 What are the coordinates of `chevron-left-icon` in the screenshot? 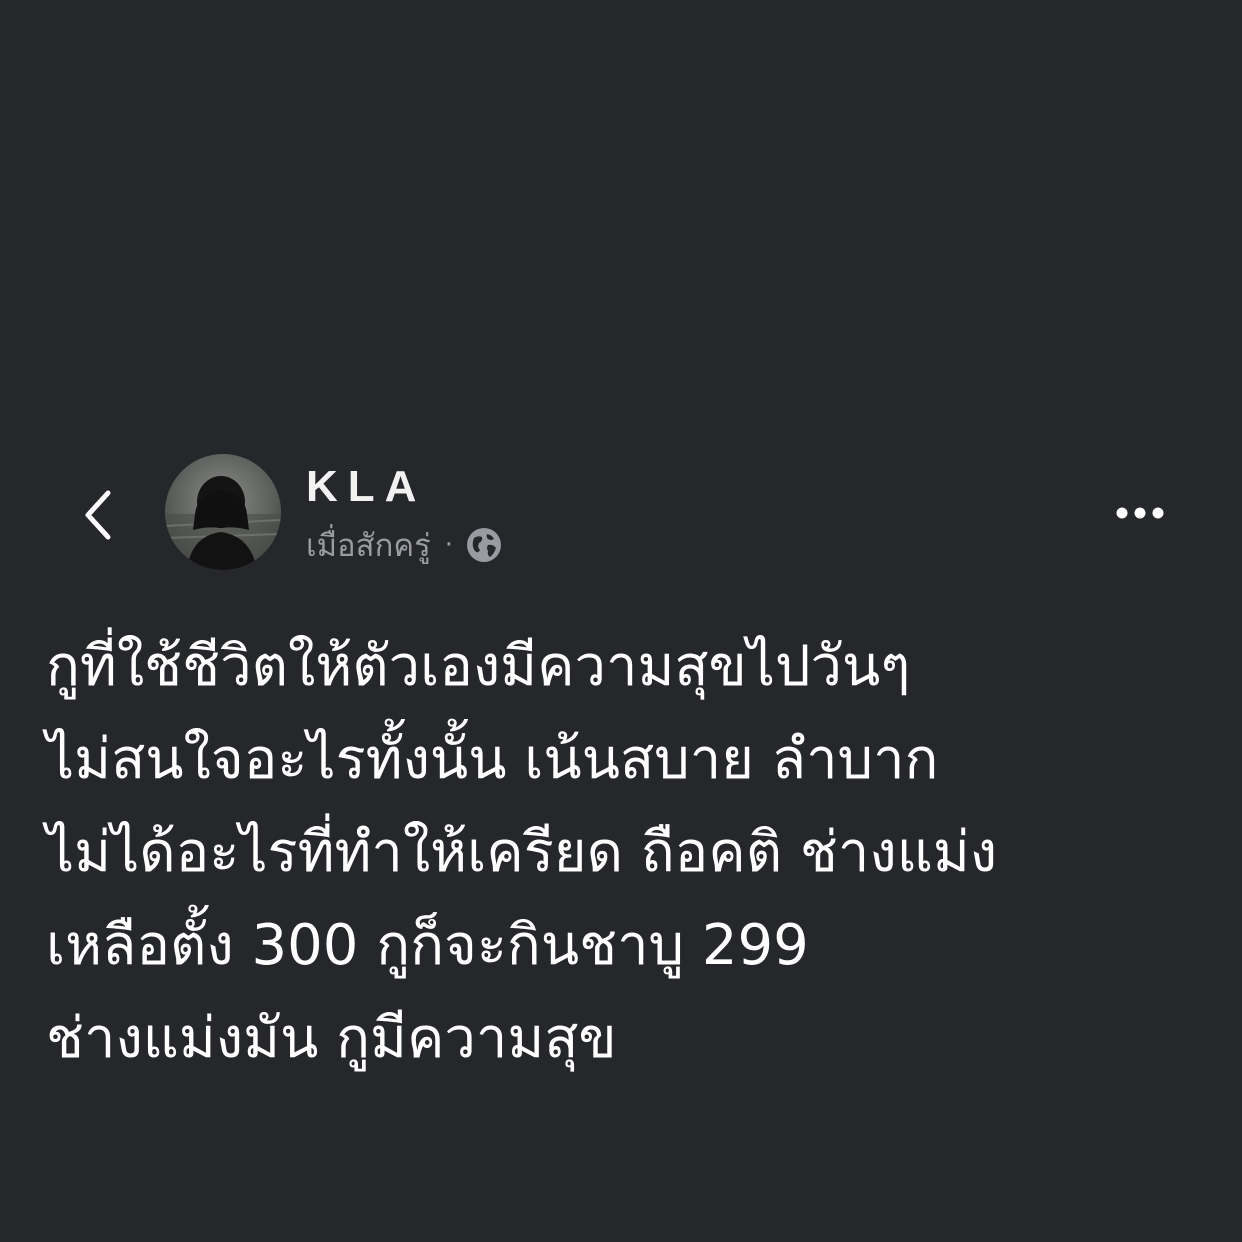 It's located at (98, 515).